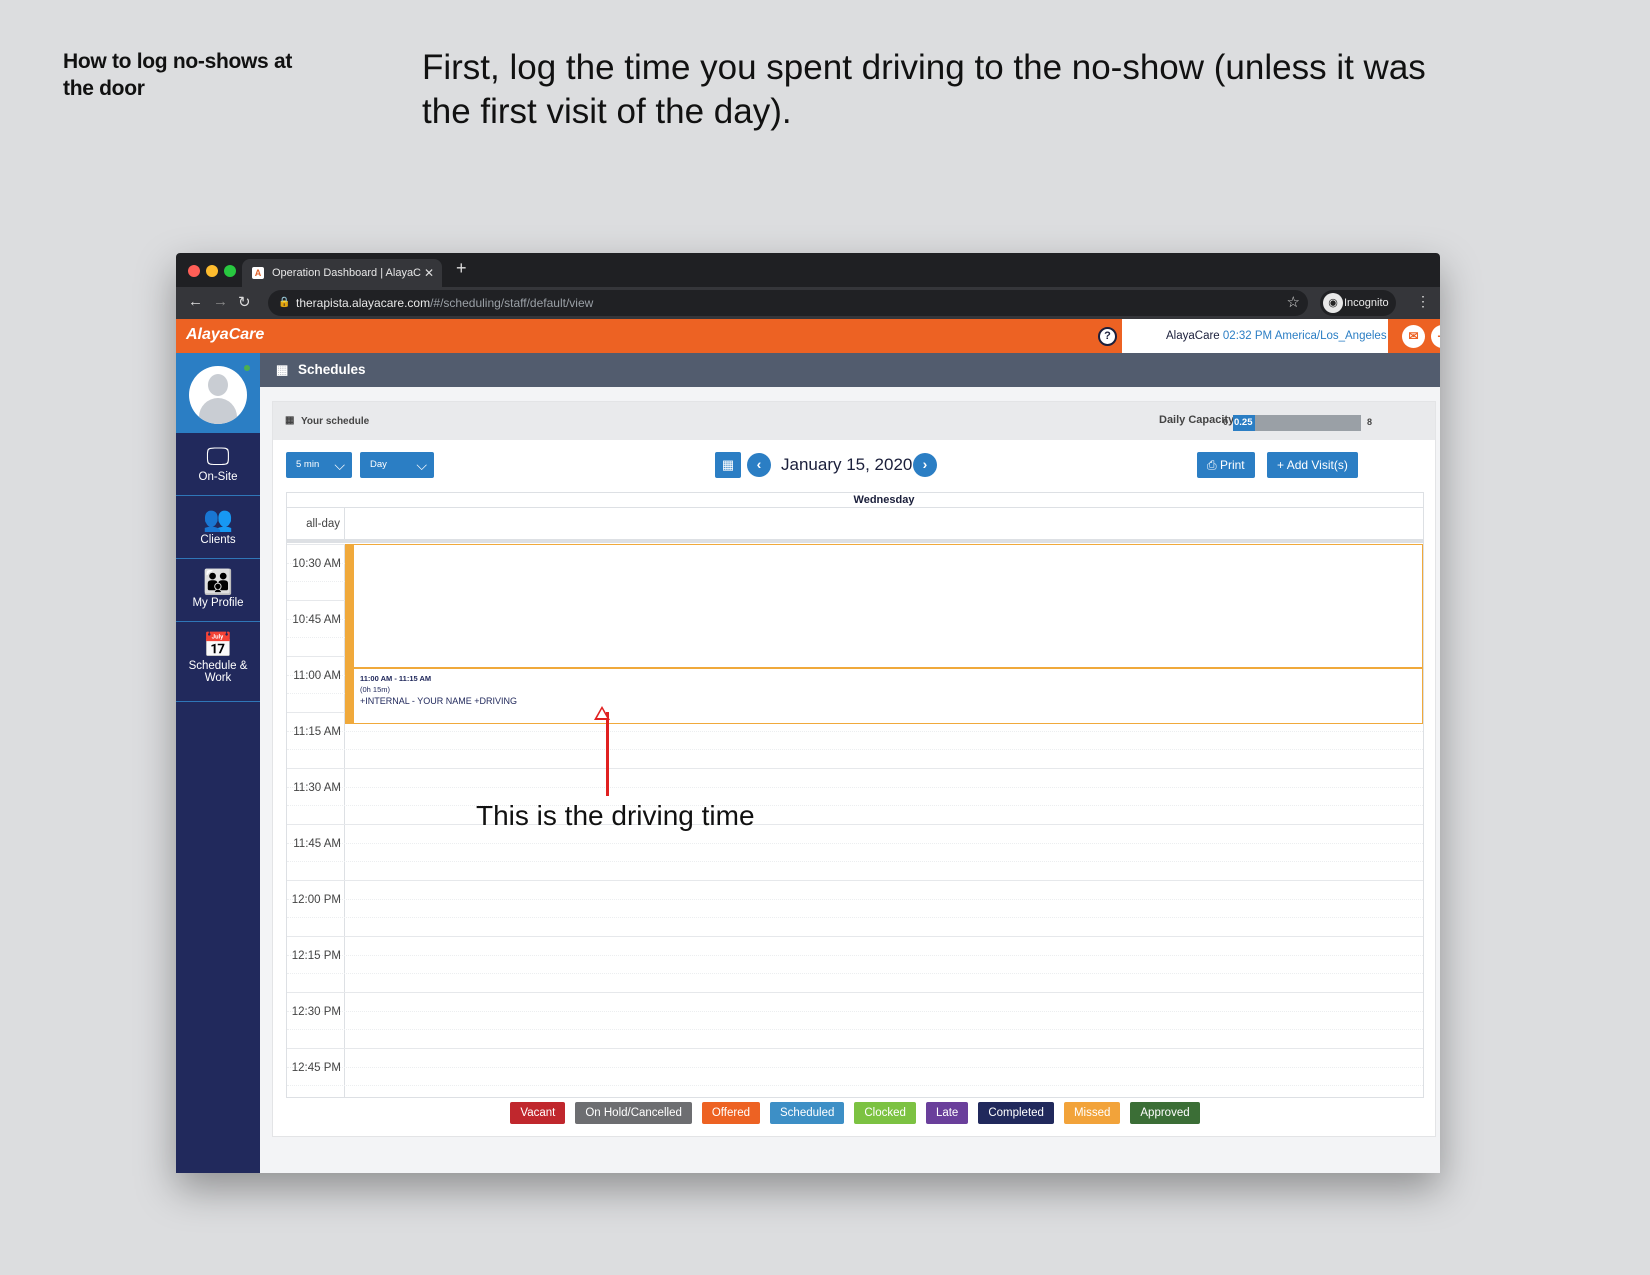  Describe the element at coordinates (1370, 422) in the screenshot. I see `capacity-max: 8` at that location.